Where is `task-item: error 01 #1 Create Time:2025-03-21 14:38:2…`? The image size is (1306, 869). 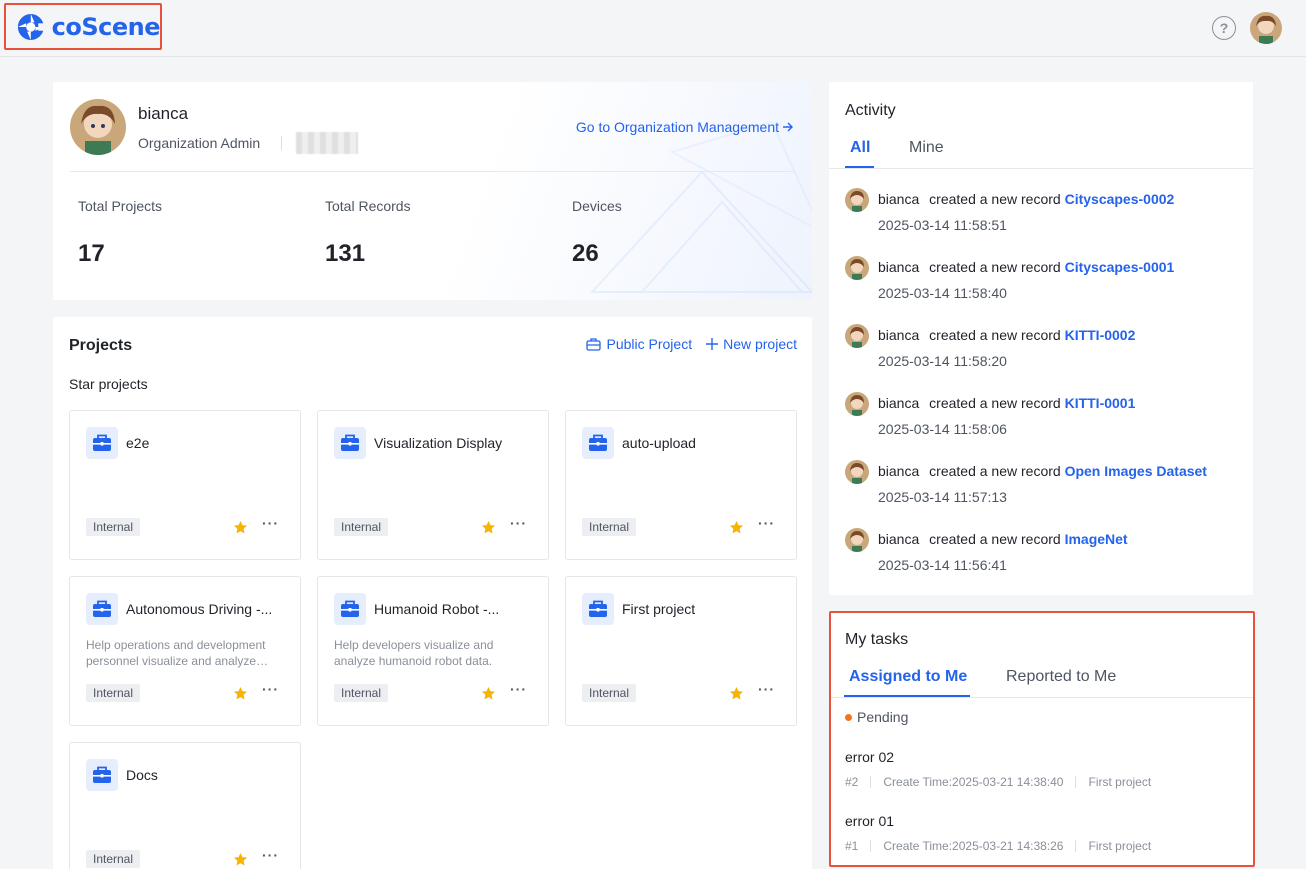
task-item: error 01 #1 Create Time:2025-03-21 14:38:2… is located at coordinates (998, 833).